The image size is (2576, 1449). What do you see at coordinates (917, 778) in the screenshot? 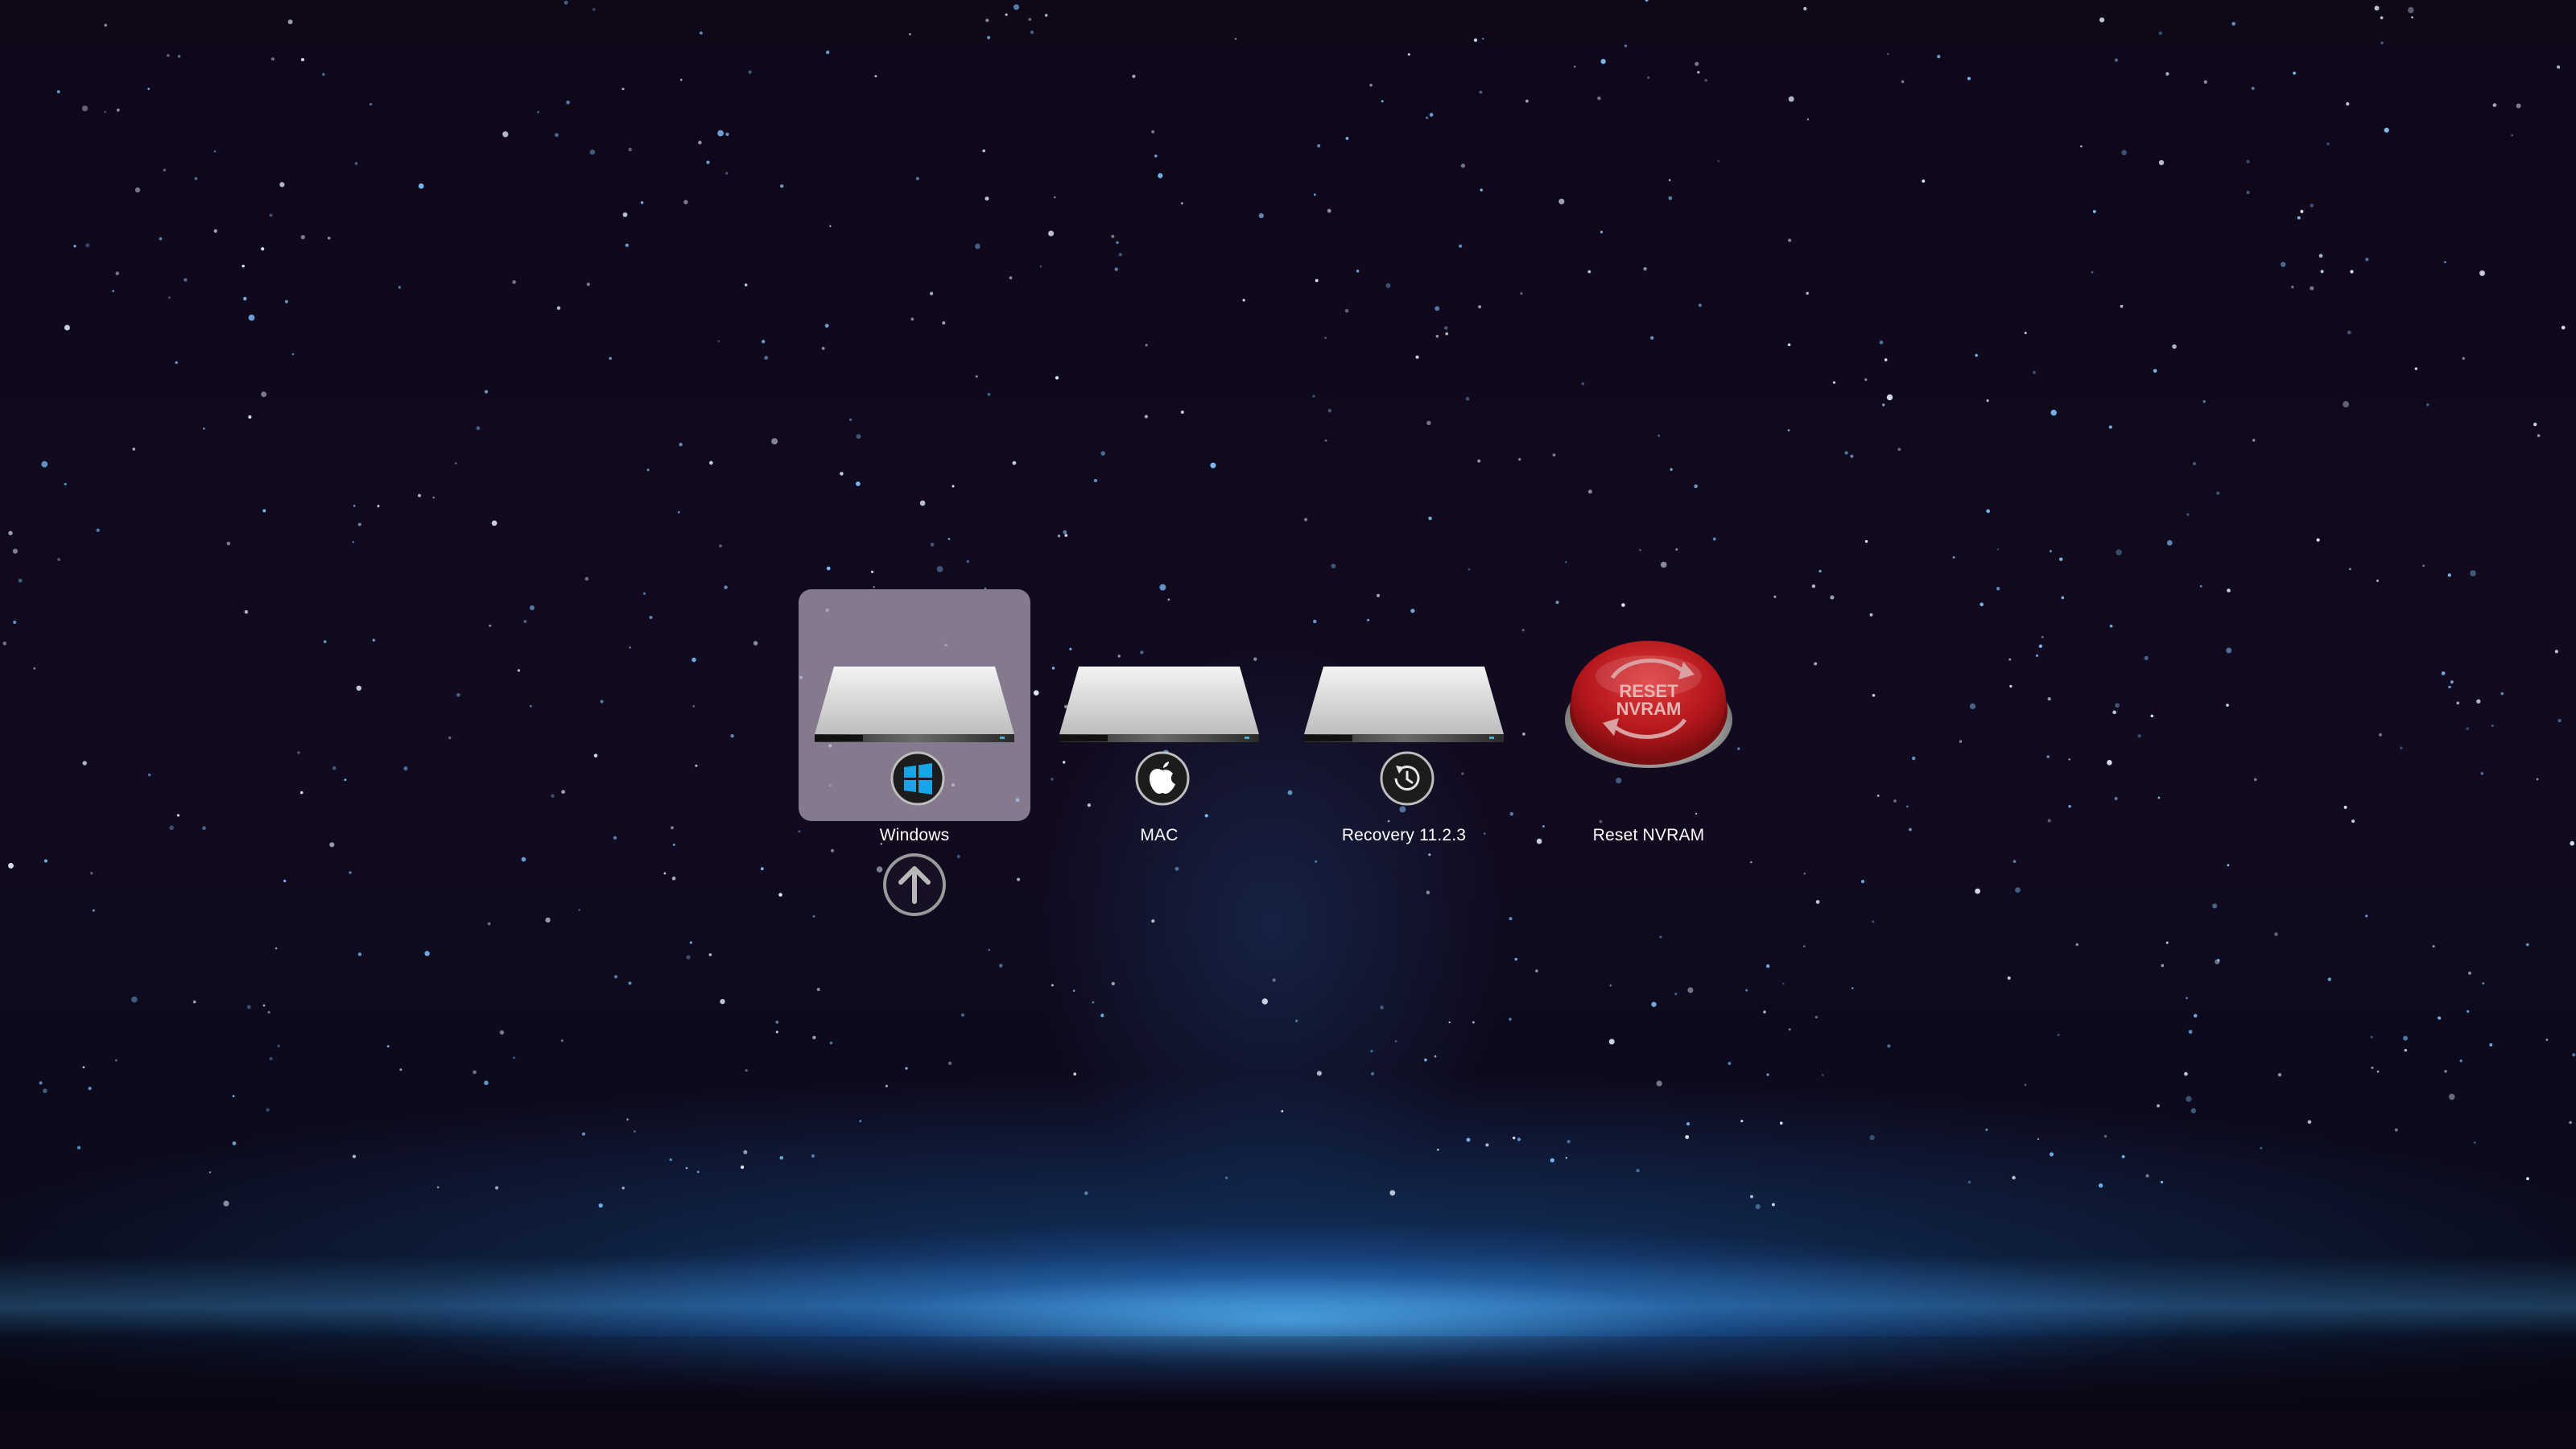
I see `windows-logo-icon` at bounding box center [917, 778].